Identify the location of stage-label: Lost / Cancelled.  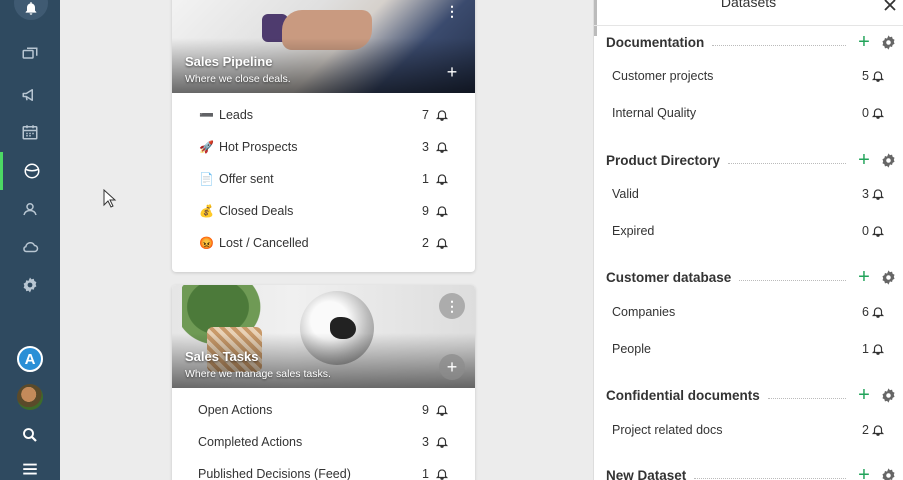
(264, 243).